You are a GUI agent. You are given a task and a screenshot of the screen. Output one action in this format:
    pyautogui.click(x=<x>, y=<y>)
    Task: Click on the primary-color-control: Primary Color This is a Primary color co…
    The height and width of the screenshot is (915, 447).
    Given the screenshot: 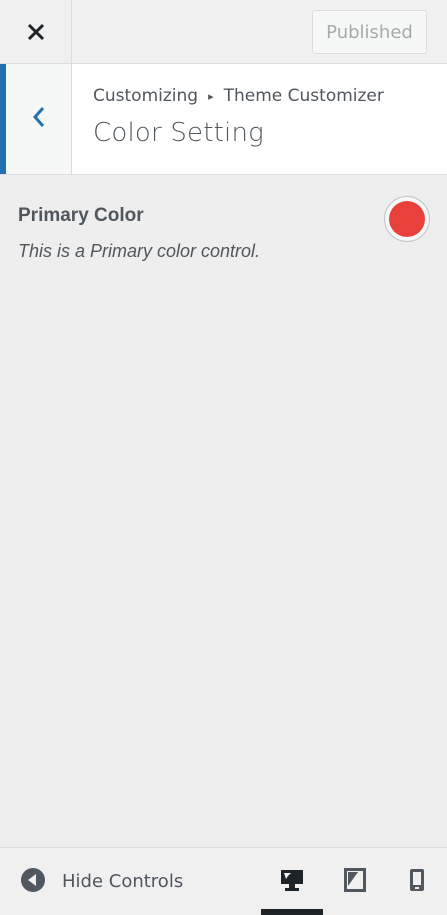 What is the action you would take?
    pyautogui.click(x=224, y=229)
    